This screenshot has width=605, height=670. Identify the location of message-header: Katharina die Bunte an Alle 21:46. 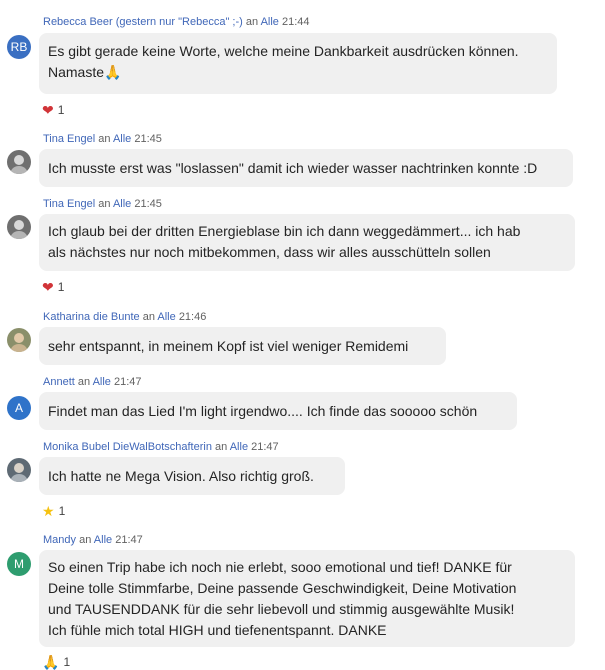
(124, 317).